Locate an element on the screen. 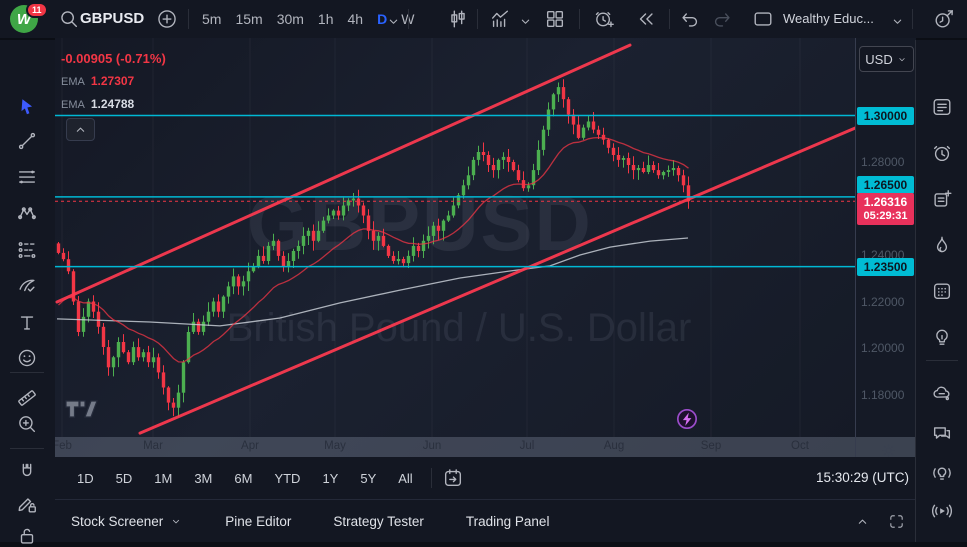 The width and height of the screenshot is (967, 547). forecast-tool-icon is located at coordinates (27, 250).